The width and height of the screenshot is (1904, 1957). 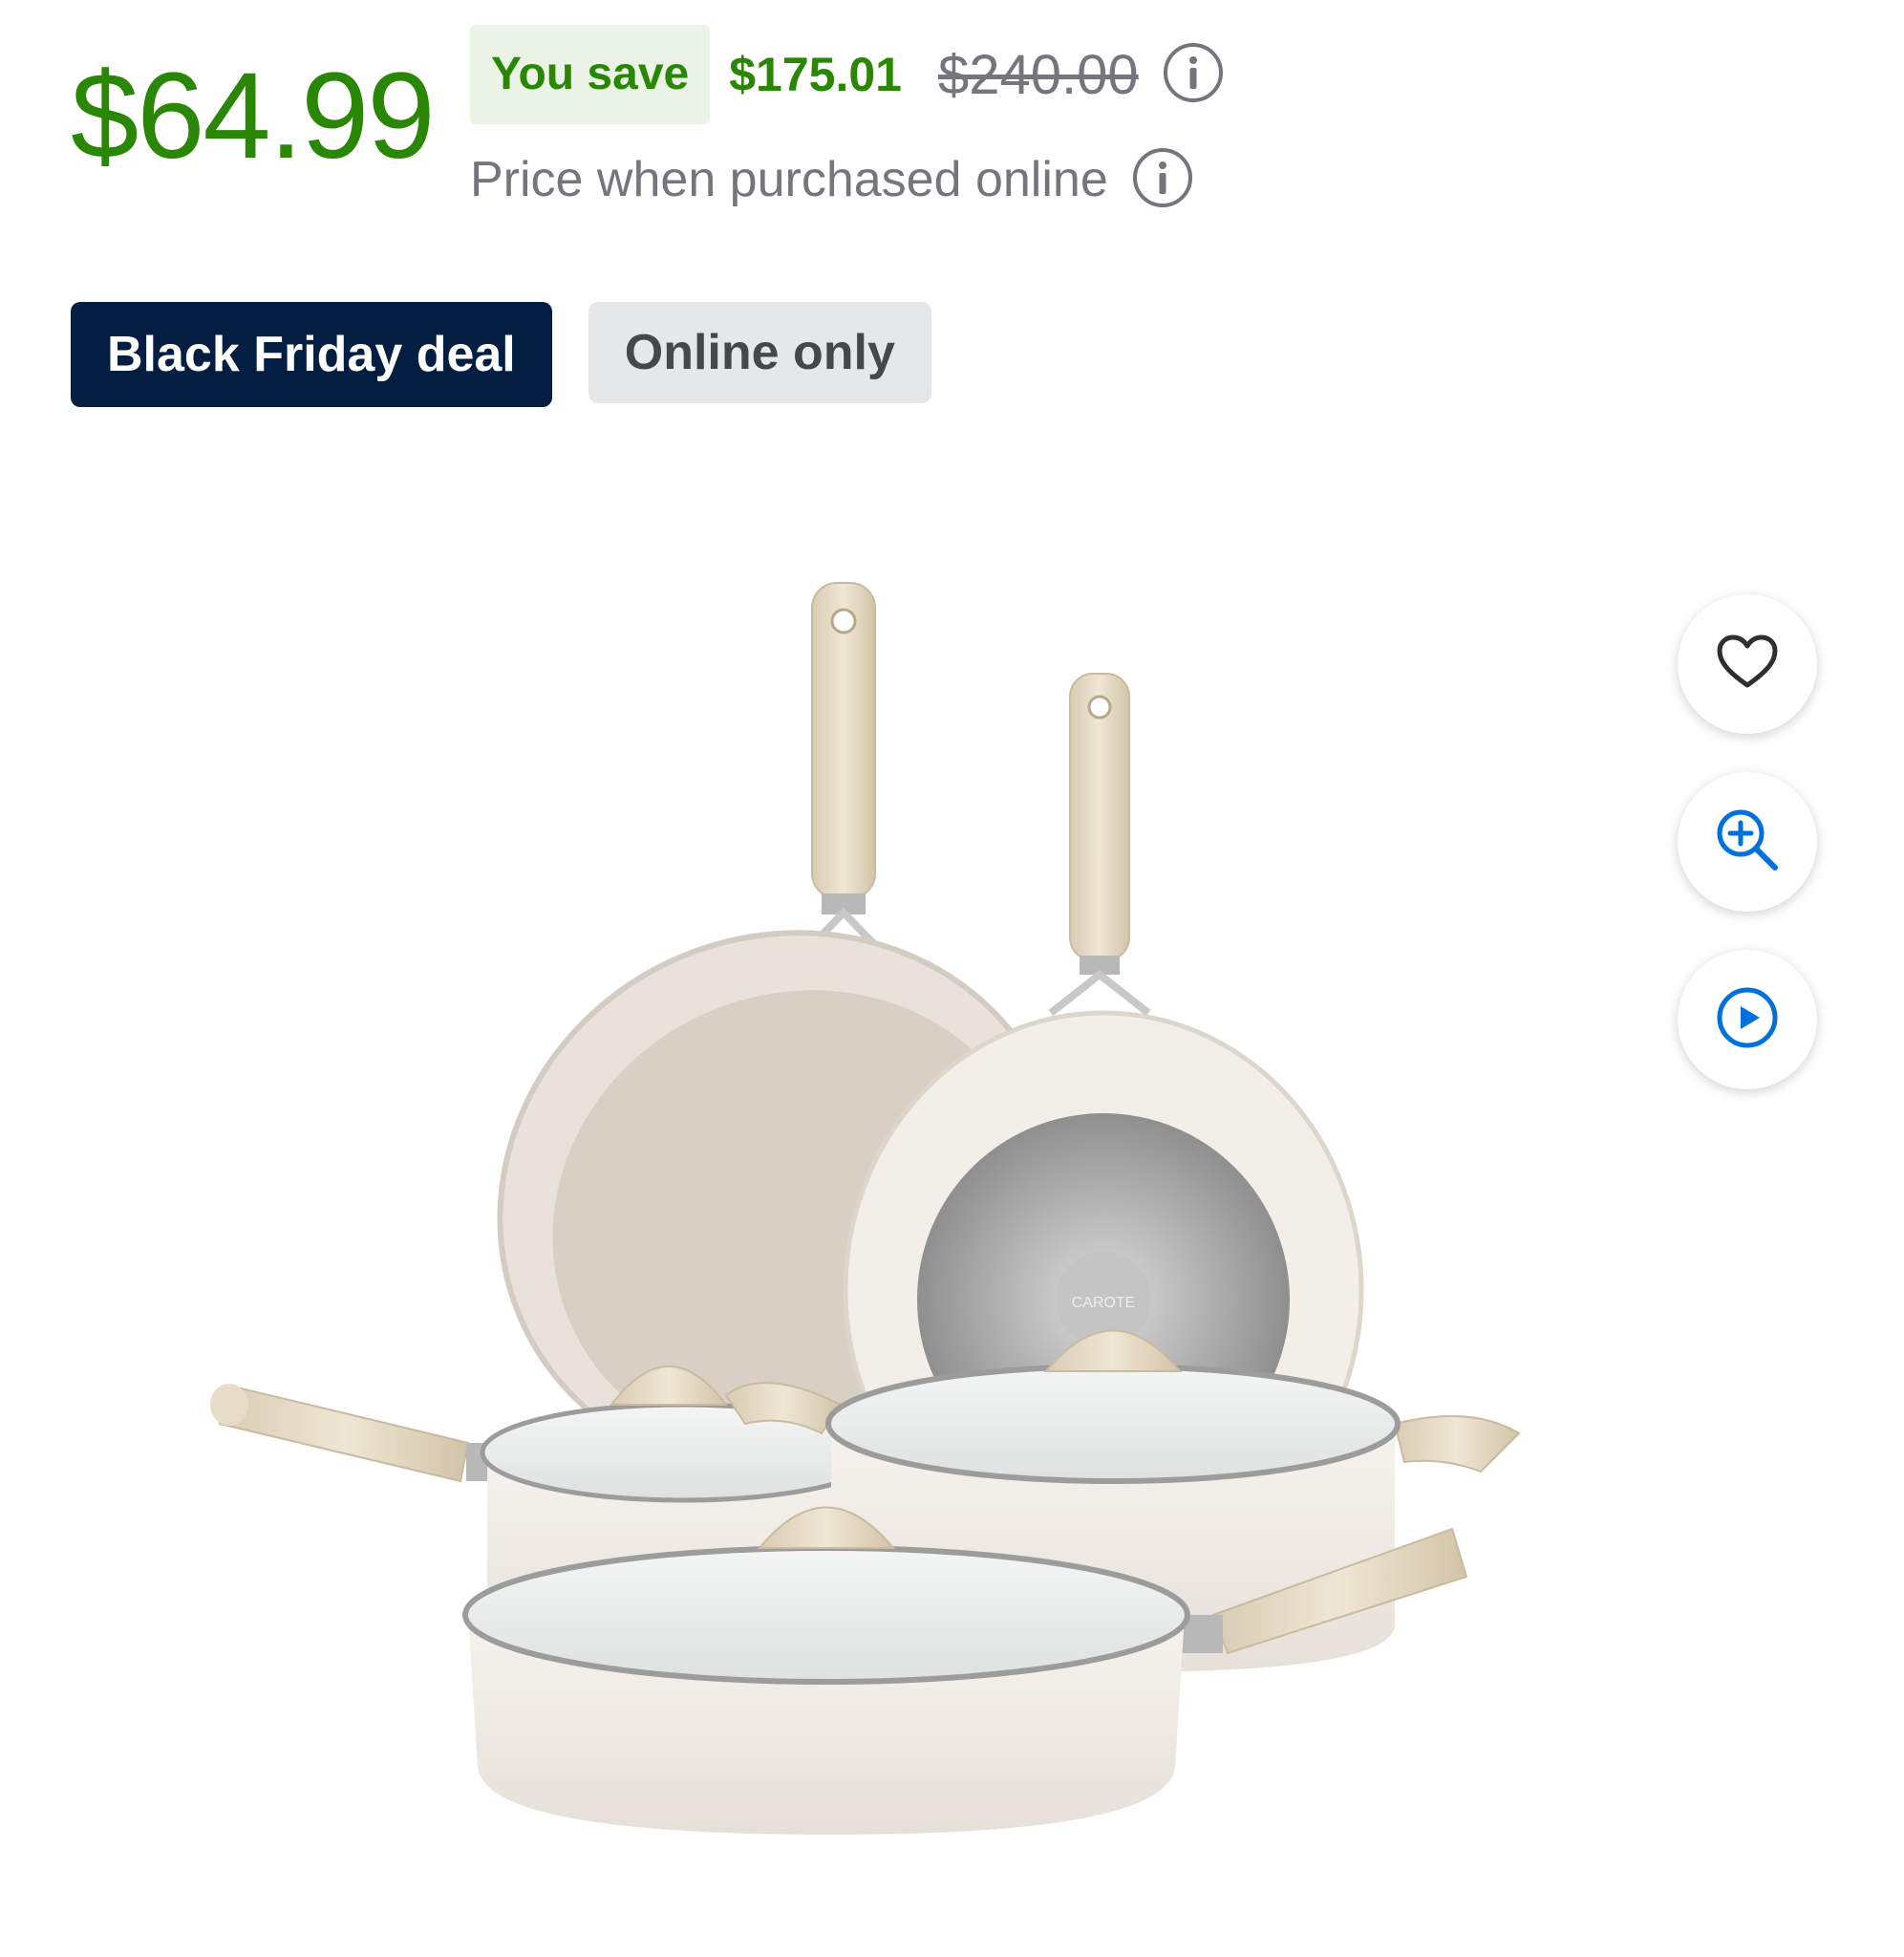 I want to click on heart-icon, so click(x=1748, y=665).